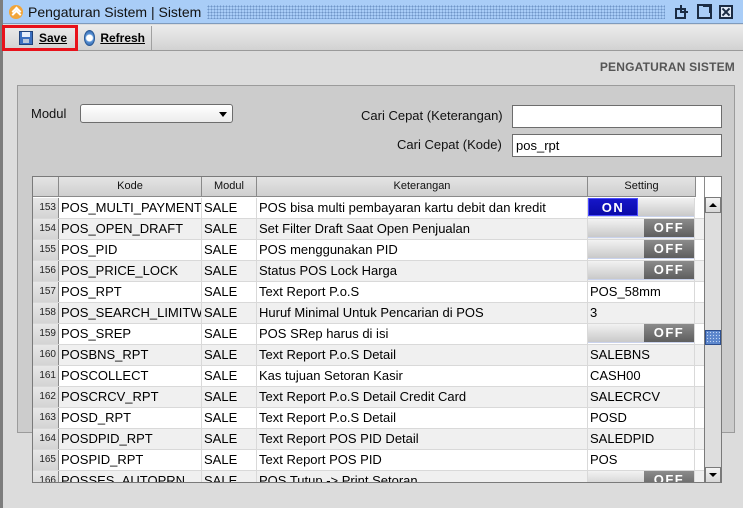 The image size is (743, 508). I want to click on cell-kode: POSCOLLECT, so click(130, 376).